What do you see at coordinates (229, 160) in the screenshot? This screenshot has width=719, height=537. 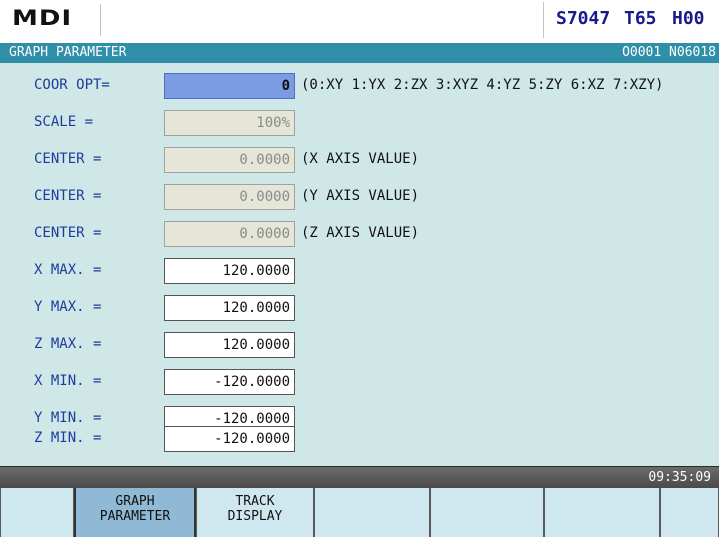 I see `center-x-field: 0.0000` at bounding box center [229, 160].